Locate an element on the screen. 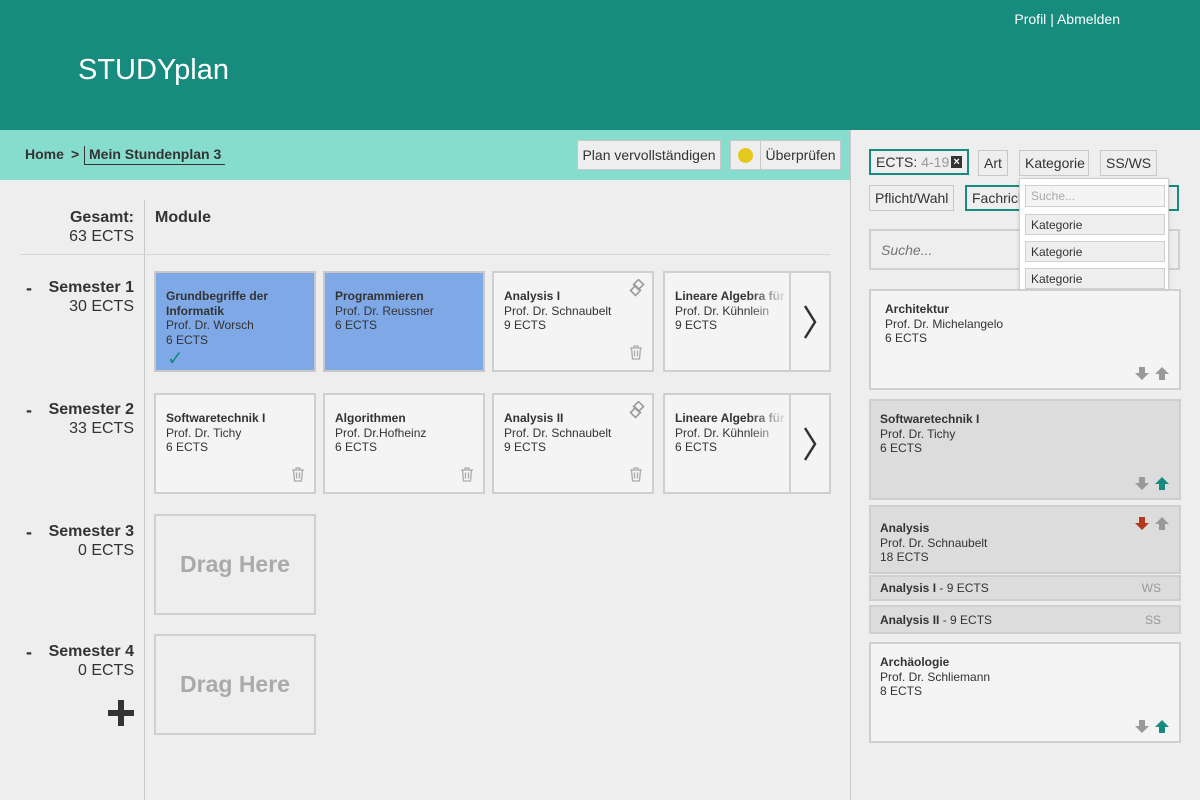 The height and width of the screenshot is (800, 1200). panel-divider is located at coordinates (850, 465).